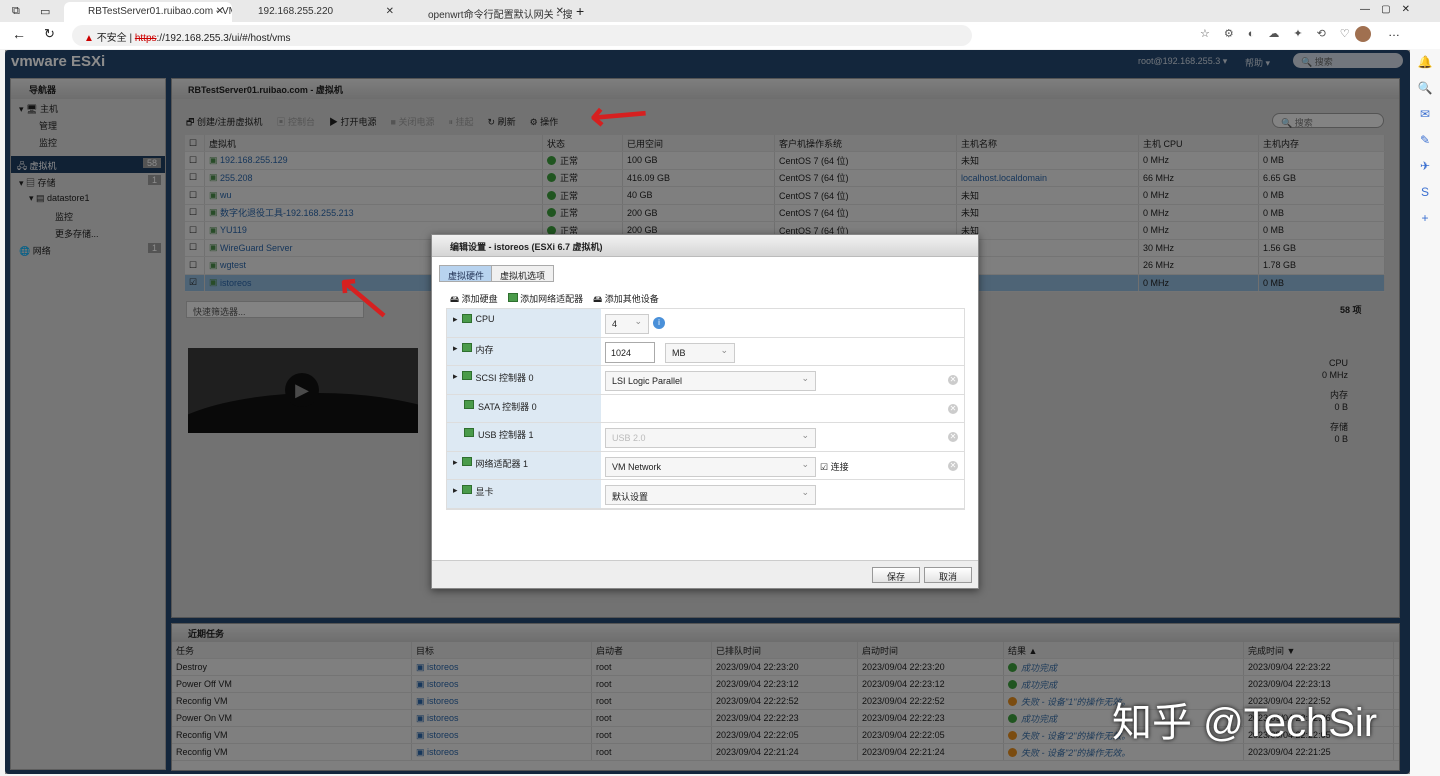 Image resolution: width=1440 pixels, height=776 pixels. What do you see at coordinates (637, 466) in the screenshot?
I see `select-value: VM Network` at bounding box center [637, 466].